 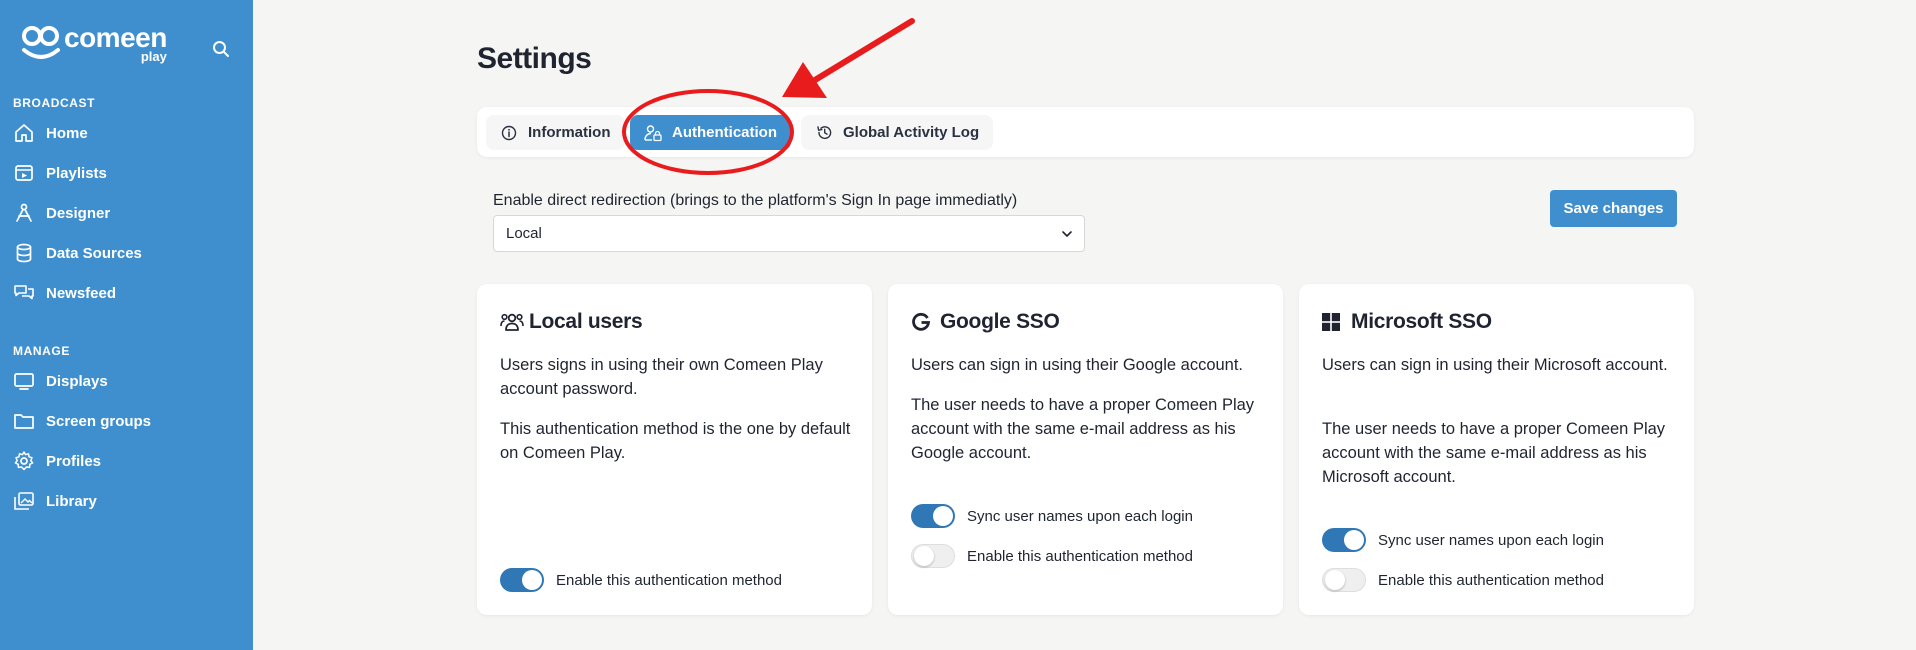 I want to click on sidebar-item-label: Playlists, so click(x=76, y=173).